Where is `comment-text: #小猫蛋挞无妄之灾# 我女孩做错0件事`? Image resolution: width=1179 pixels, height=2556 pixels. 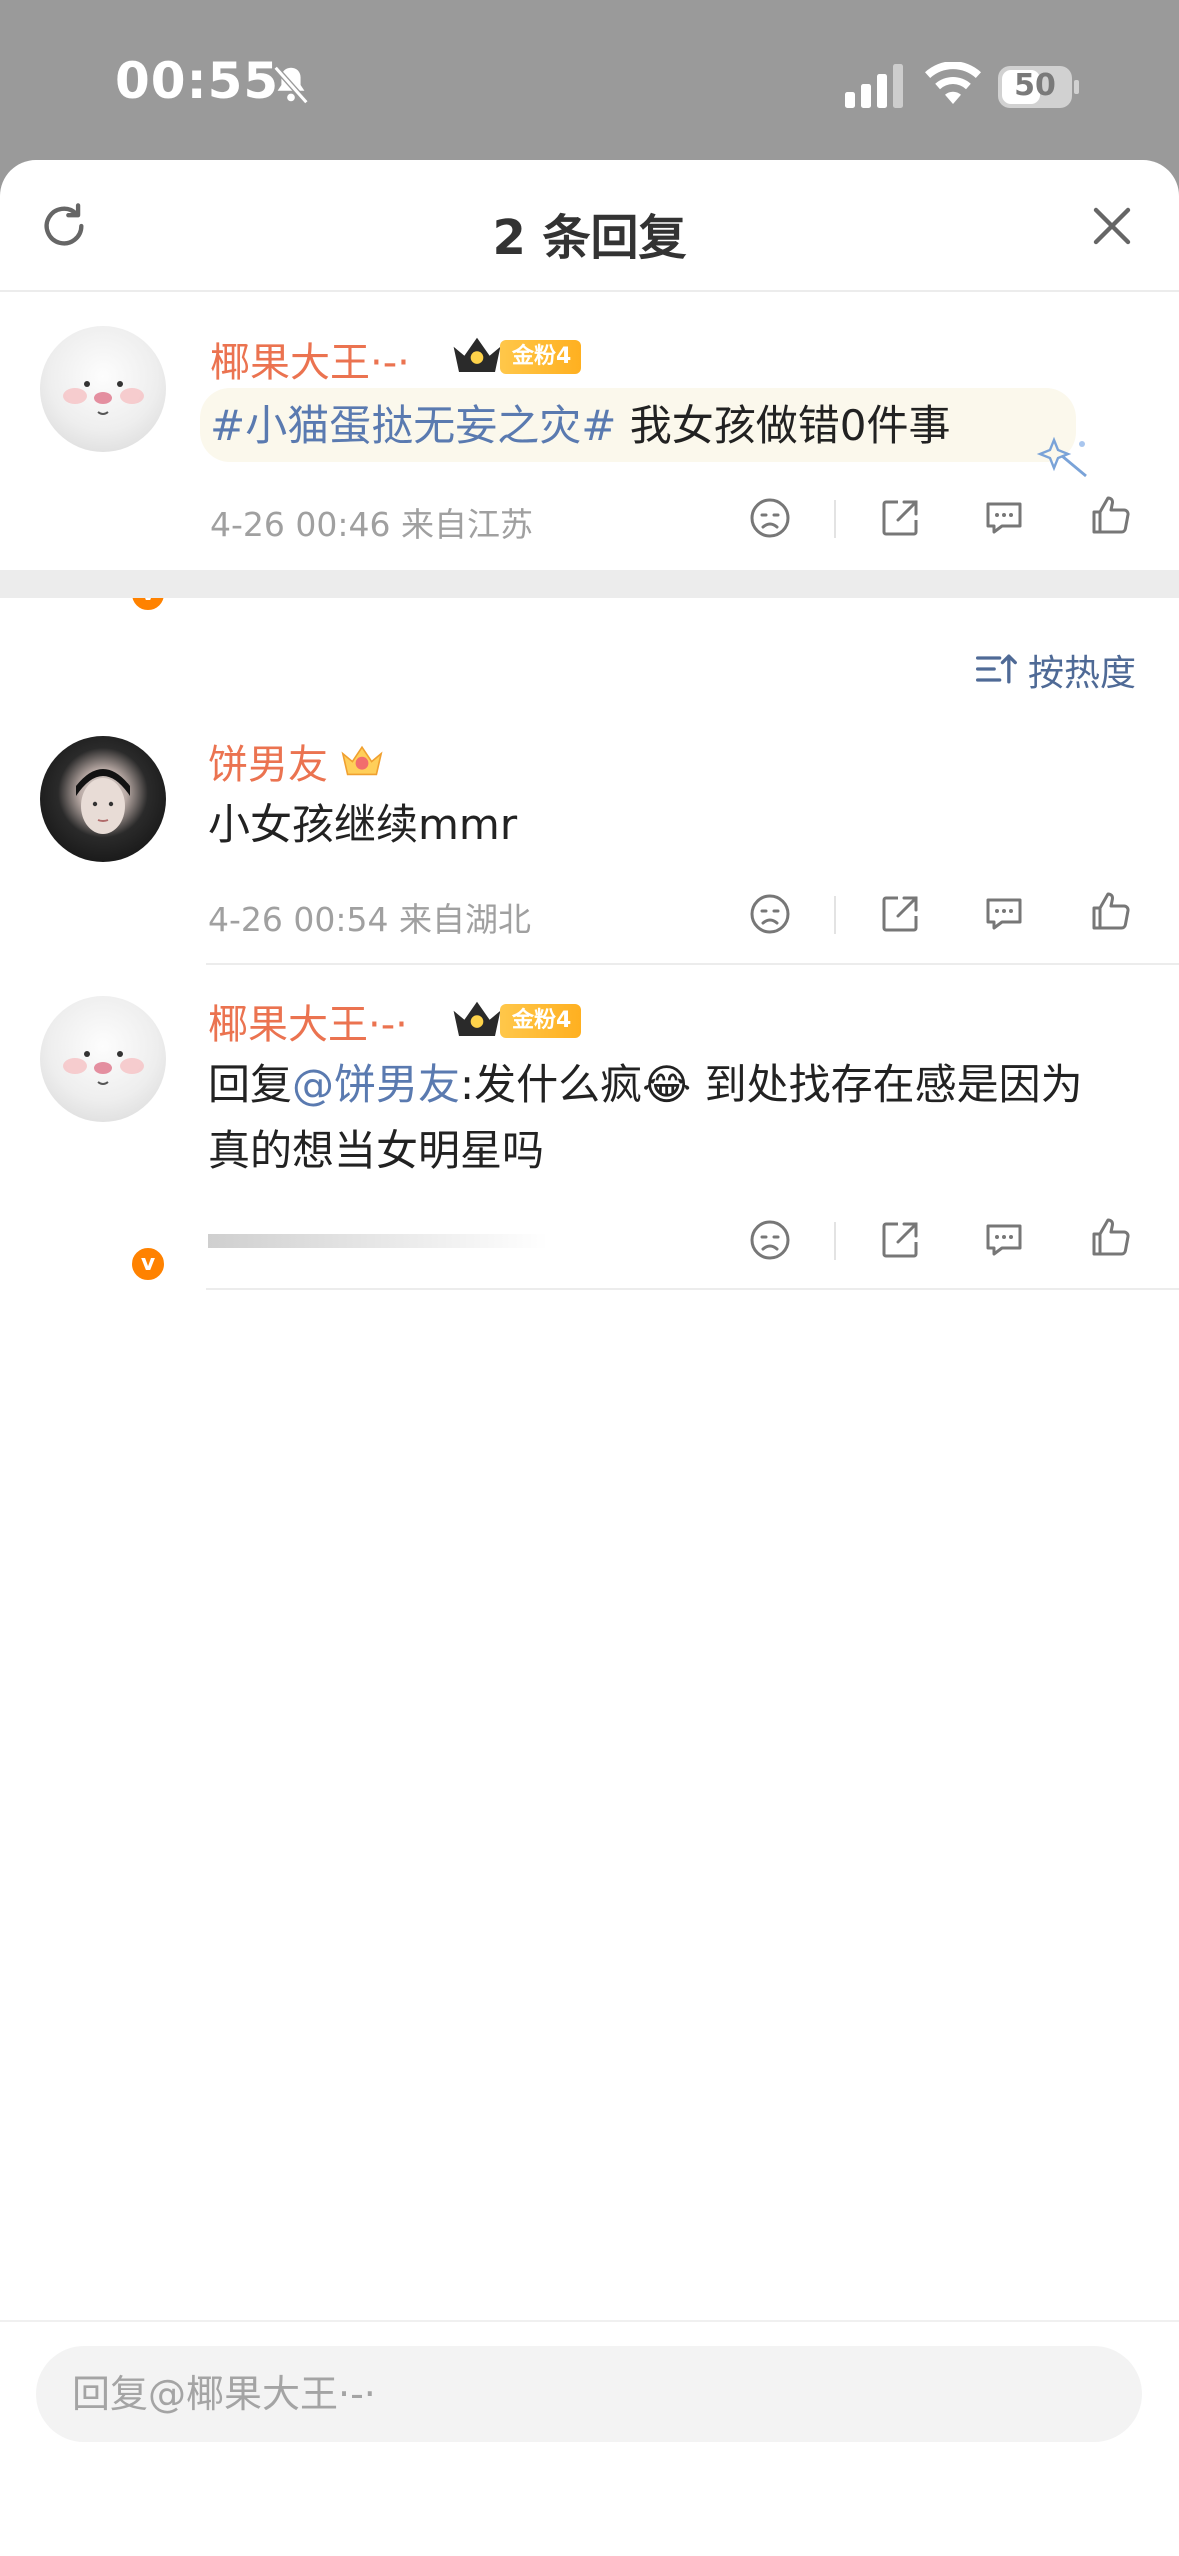
comment-text: #小猫蛋挞无妄之灾# 我女孩做错0件事 is located at coordinates (680, 426).